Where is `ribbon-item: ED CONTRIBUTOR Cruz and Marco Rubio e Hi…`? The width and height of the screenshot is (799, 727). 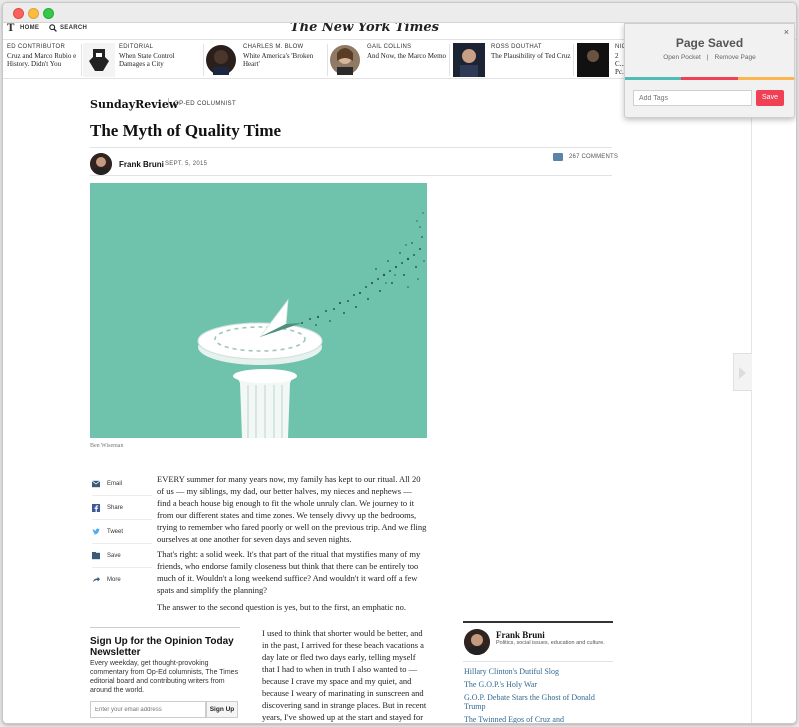 ribbon-item: ED CONTRIBUTOR Cruz and Marco Rubio e Hi… is located at coordinates (43, 60).